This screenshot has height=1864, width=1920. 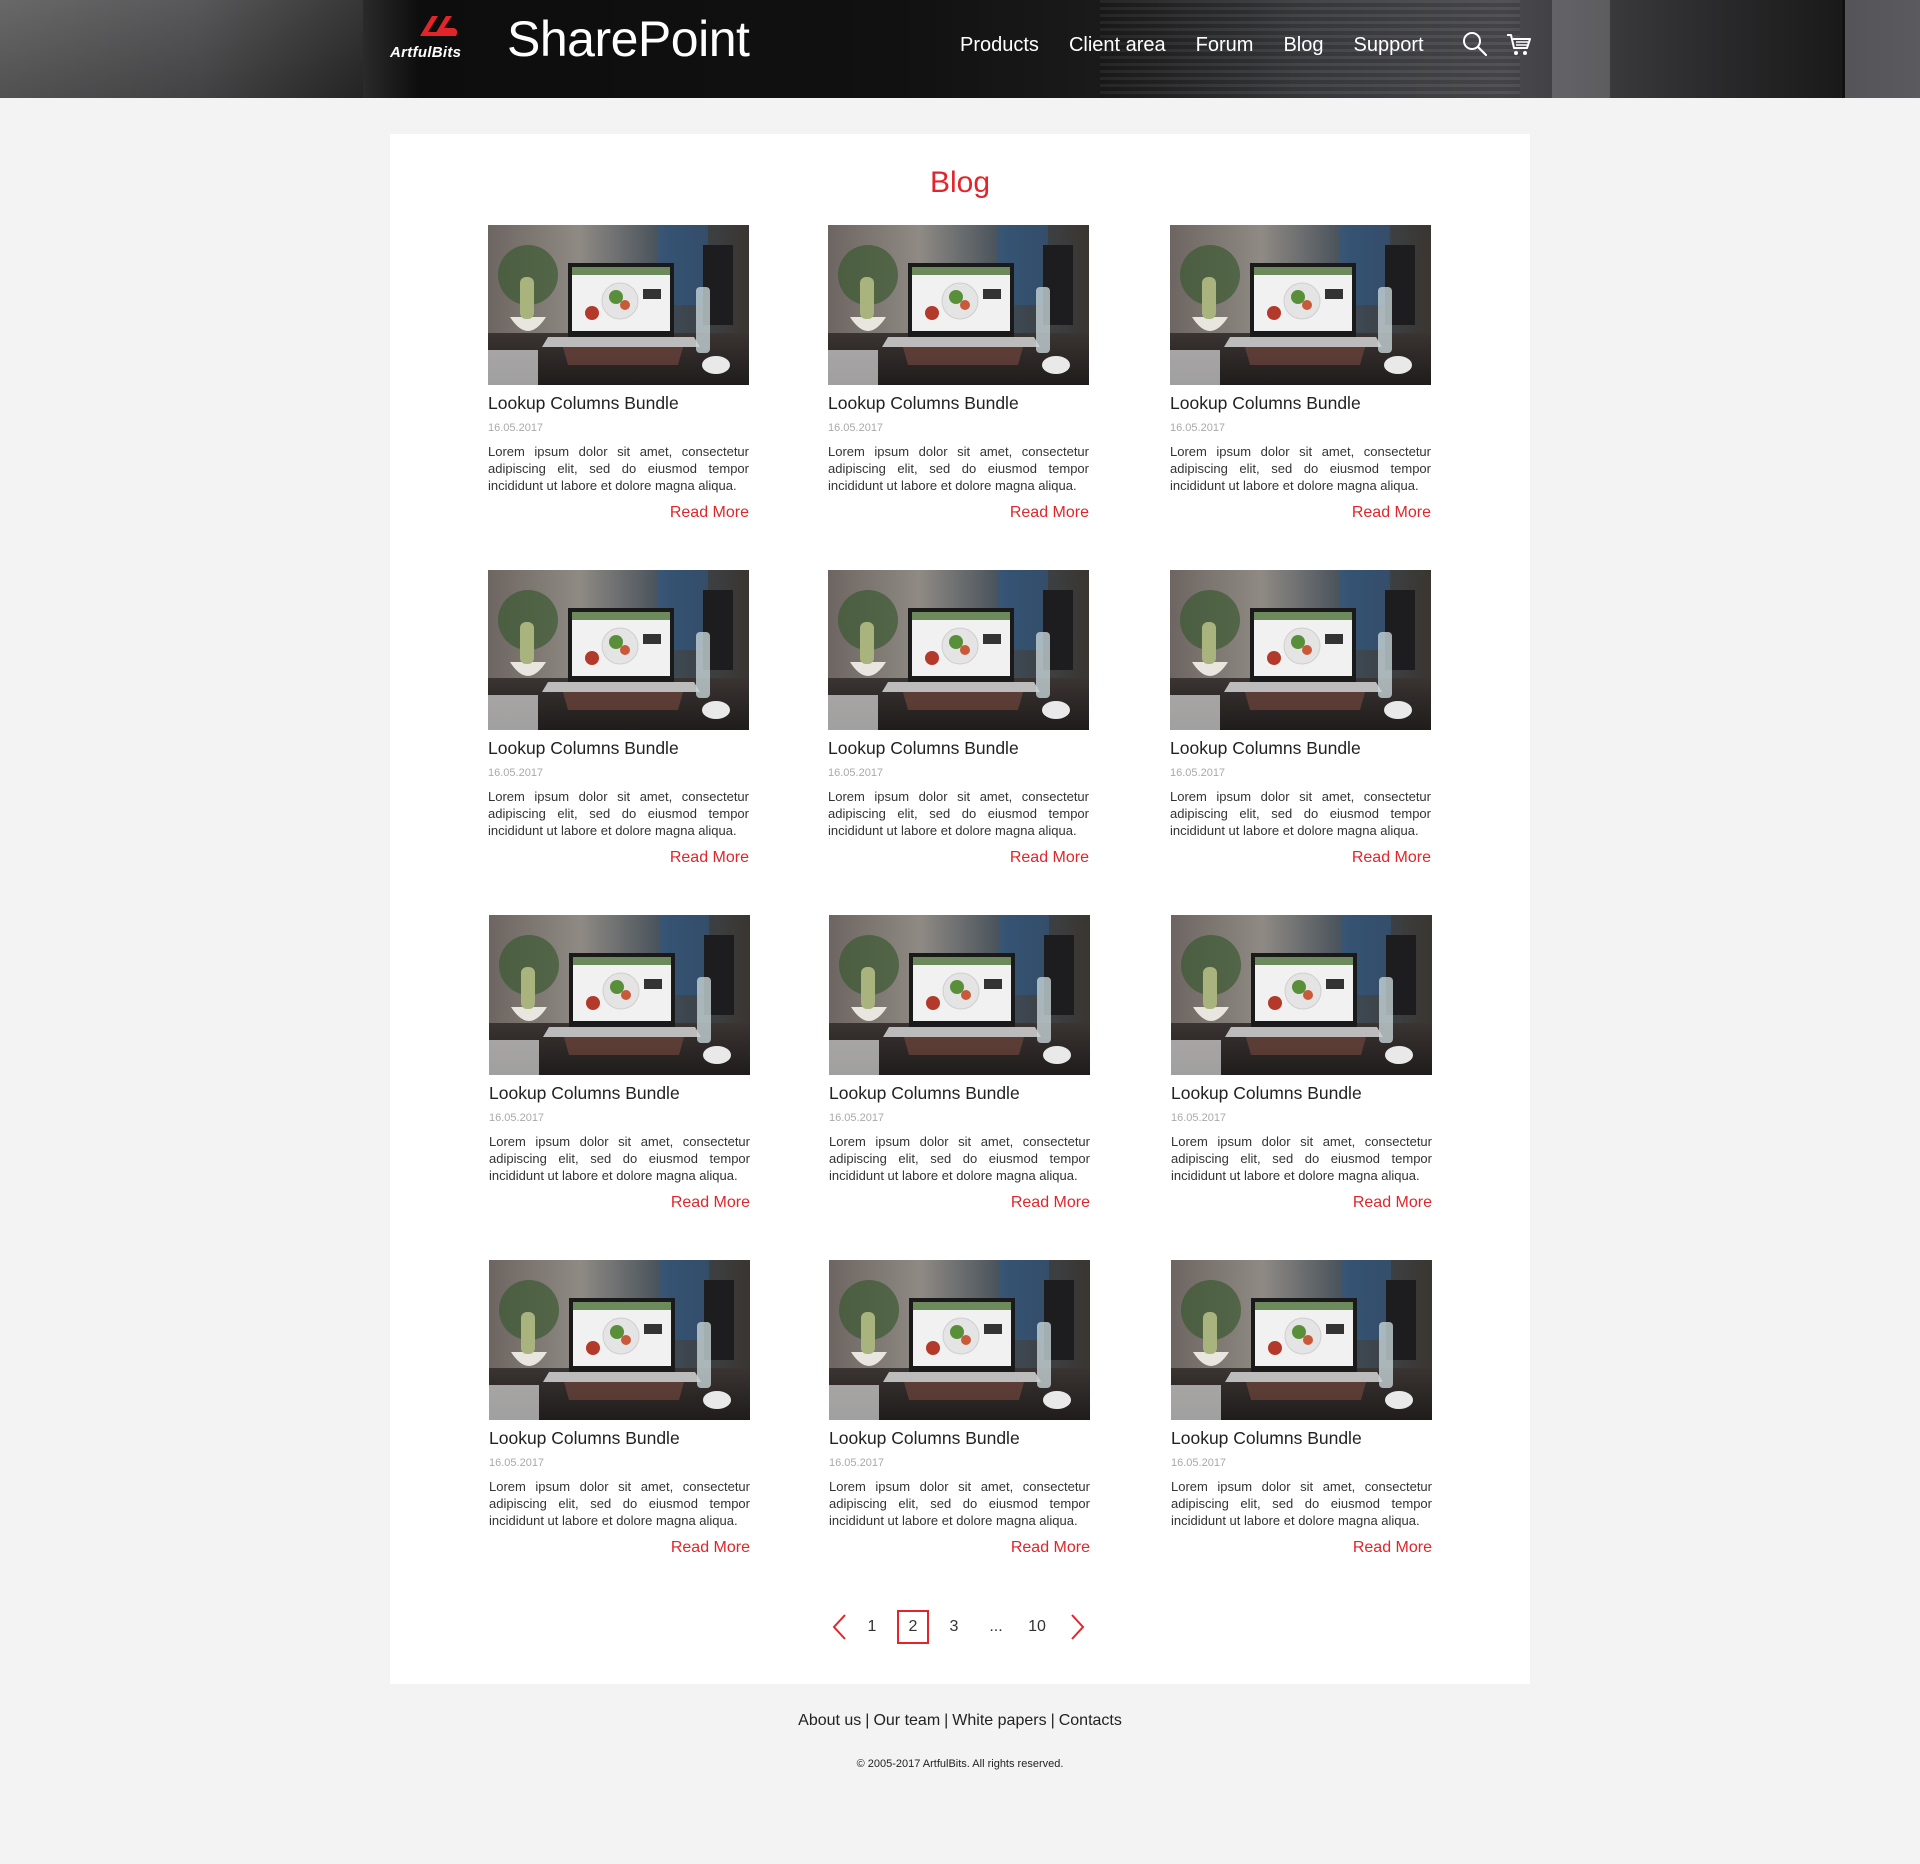 I want to click on logo-text: ArtfulBits, so click(x=426, y=52).